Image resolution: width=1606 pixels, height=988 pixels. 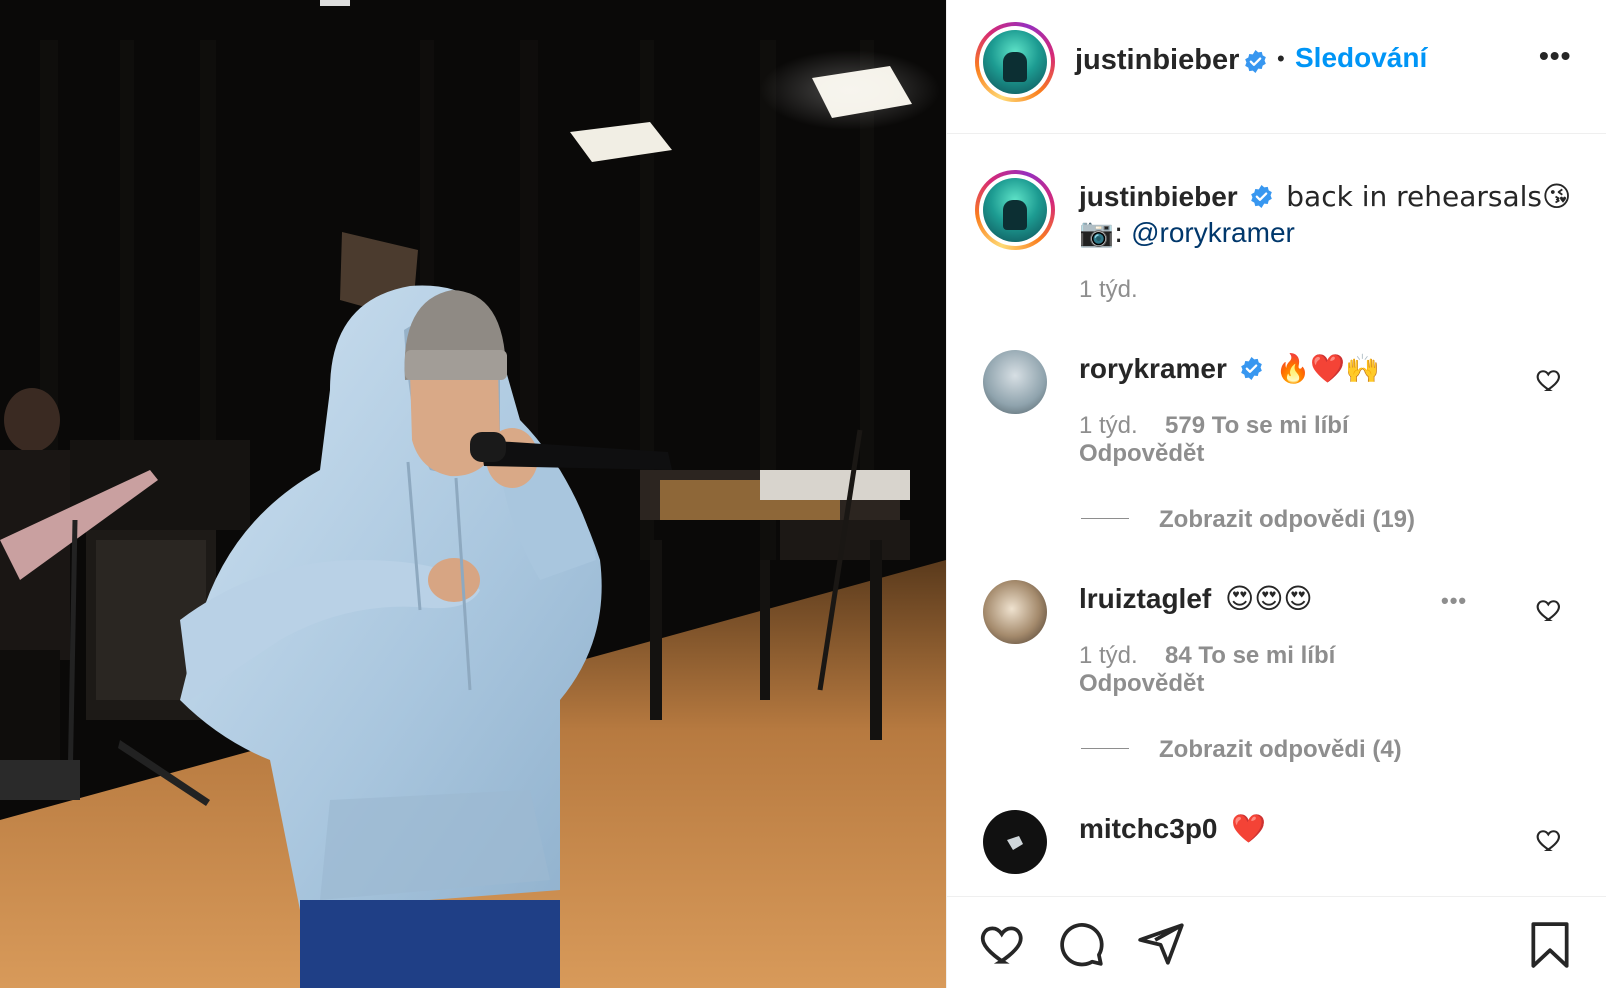 What do you see at coordinates (1153, 368) in the screenshot?
I see `comment-username: rorykramer` at bounding box center [1153, 368].